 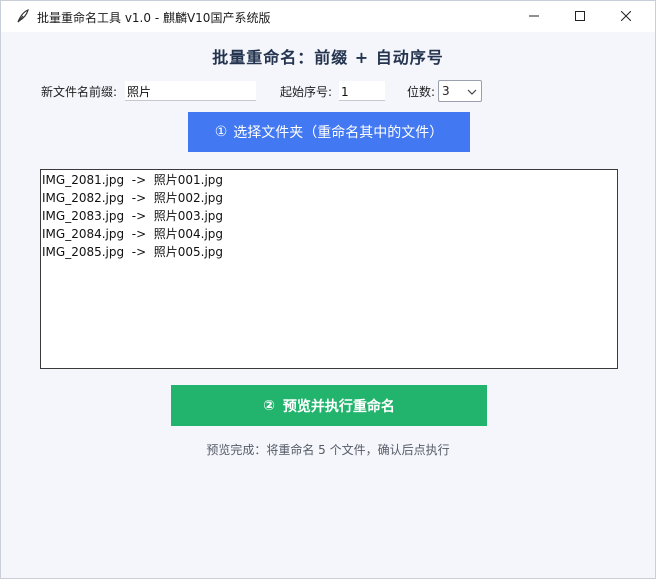 What do you see at coordinates (79, 92) in the screenshot?
I see `prefix-label: 新文件名前缀:` at bounding box center [79, 92].